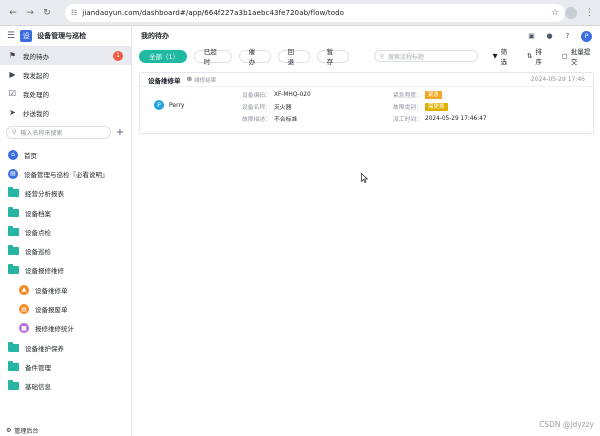 This screenshot has width=600, height=436. What do you see at coordinates (9, 430) in the screenshot?
I see `settings-icon: ⚙` at bounding box center [9, 430].